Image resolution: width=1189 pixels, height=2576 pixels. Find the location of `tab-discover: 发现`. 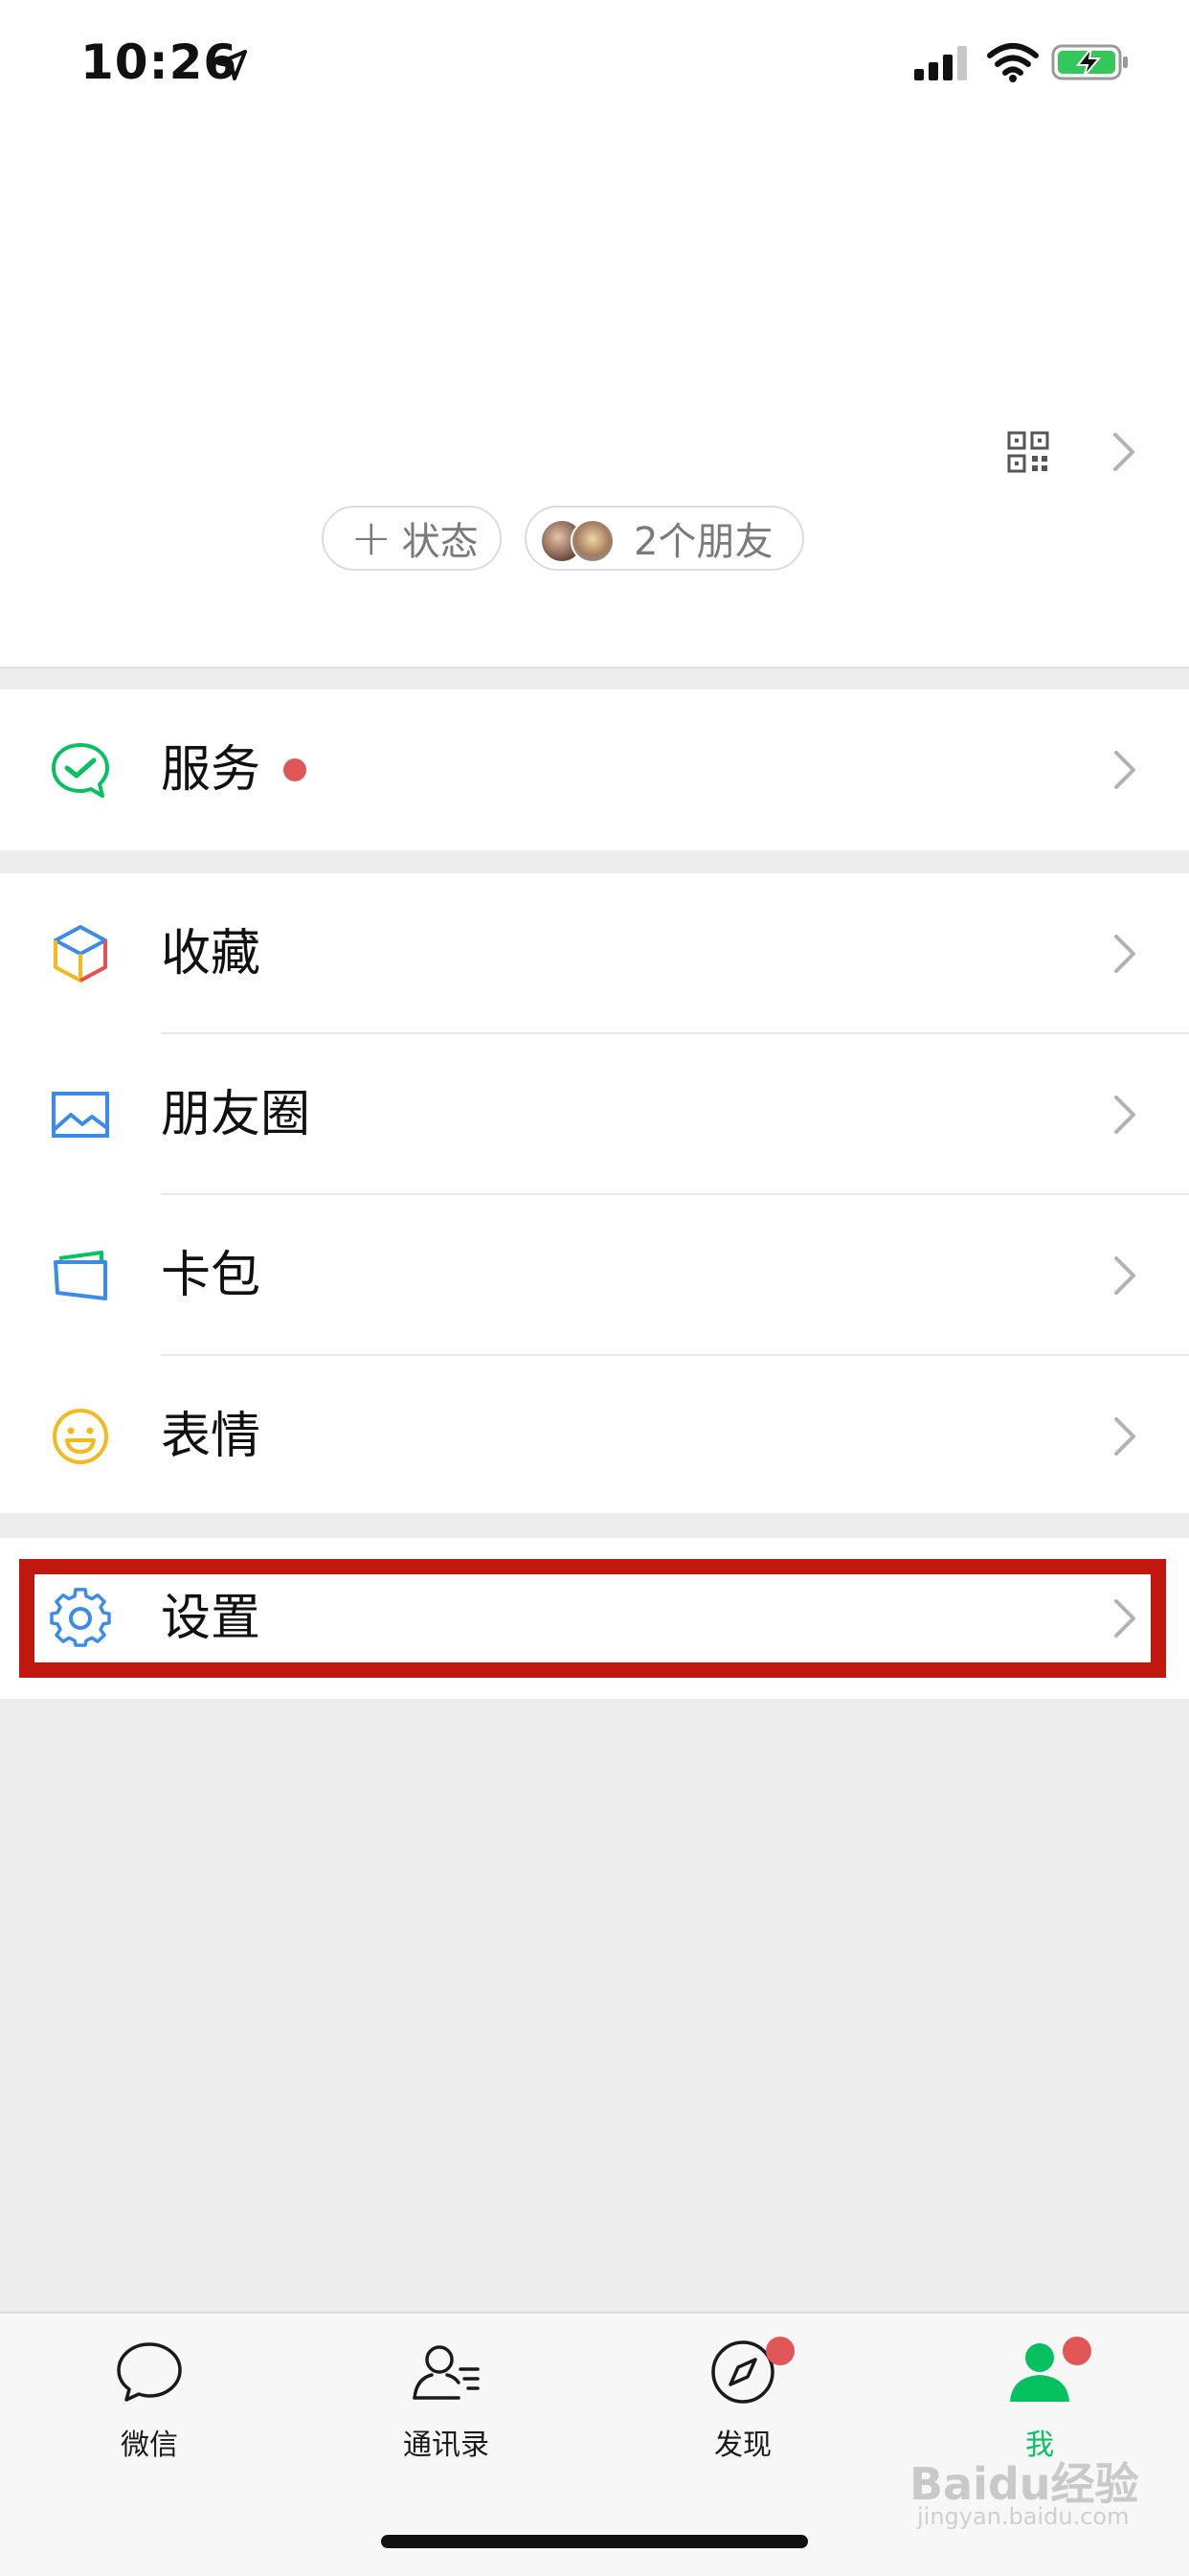

tab-discover: 发现 is located at coordinates (743, 2413).